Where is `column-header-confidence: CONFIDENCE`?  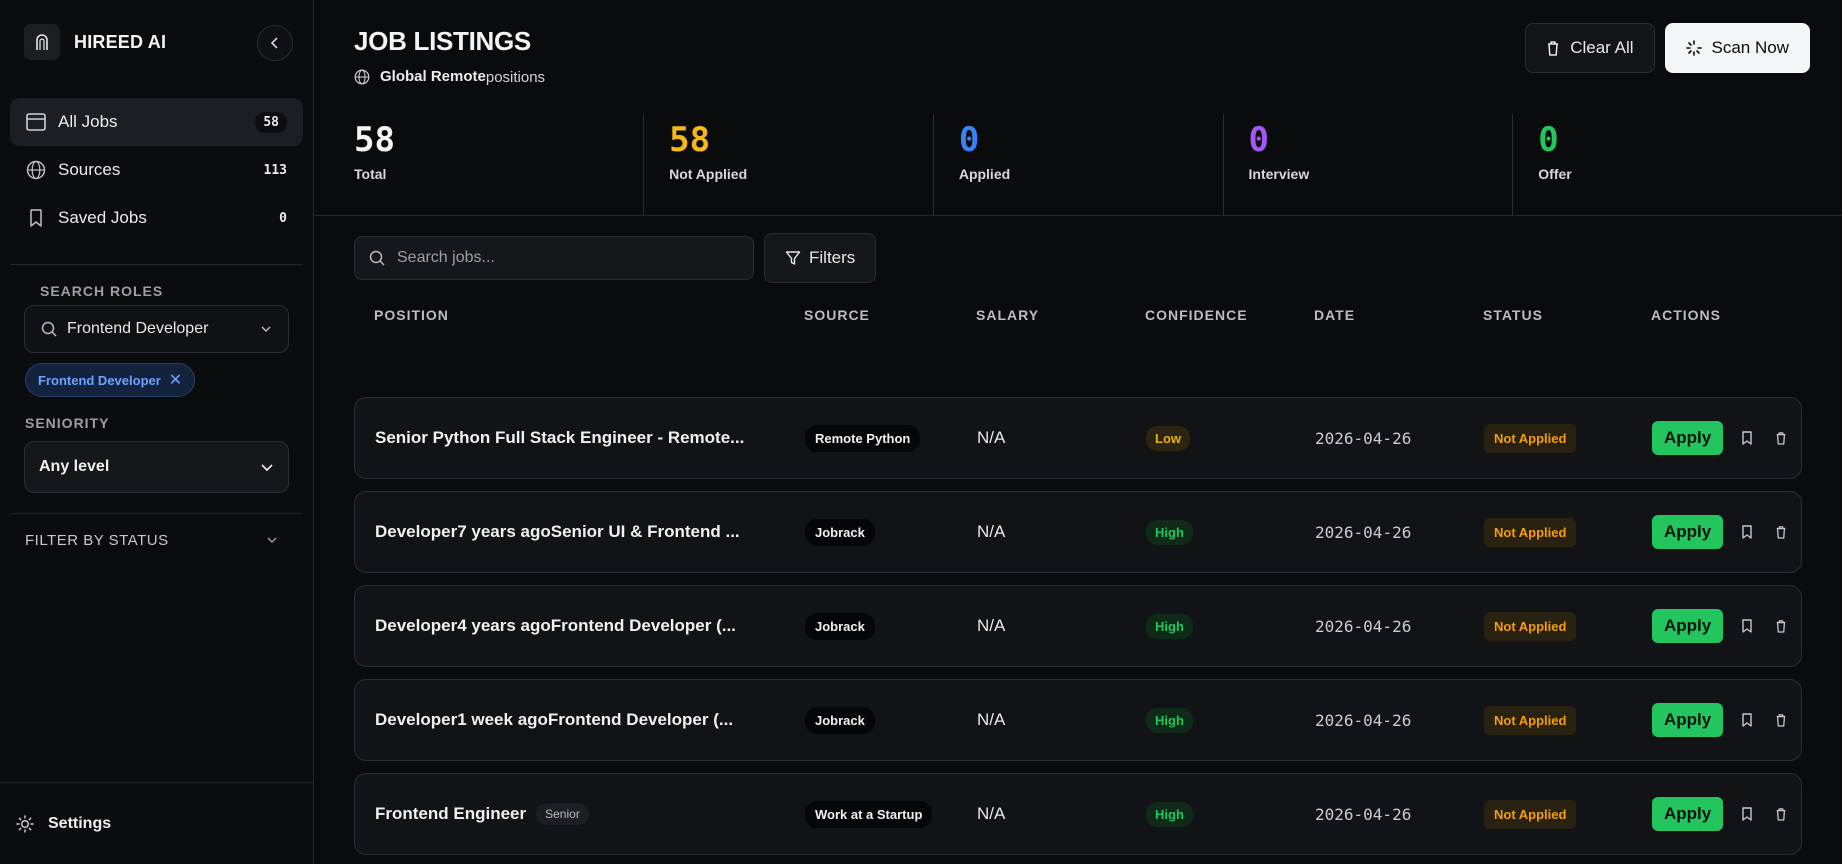 column-header-confidence: CONFIDENCE is located at coordinates (1196, 315).